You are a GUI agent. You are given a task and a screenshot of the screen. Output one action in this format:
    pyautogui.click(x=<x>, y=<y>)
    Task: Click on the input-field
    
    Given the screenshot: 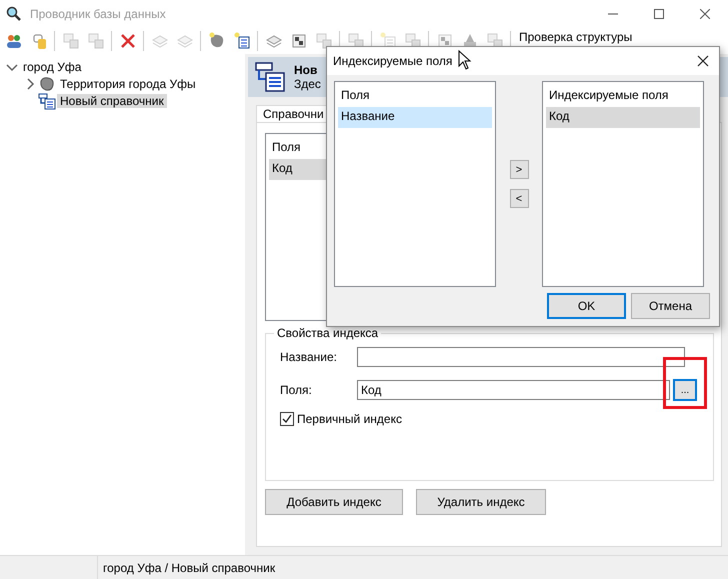 What is the action you would take?
    pyautogui.click(x=521, y=357)
    